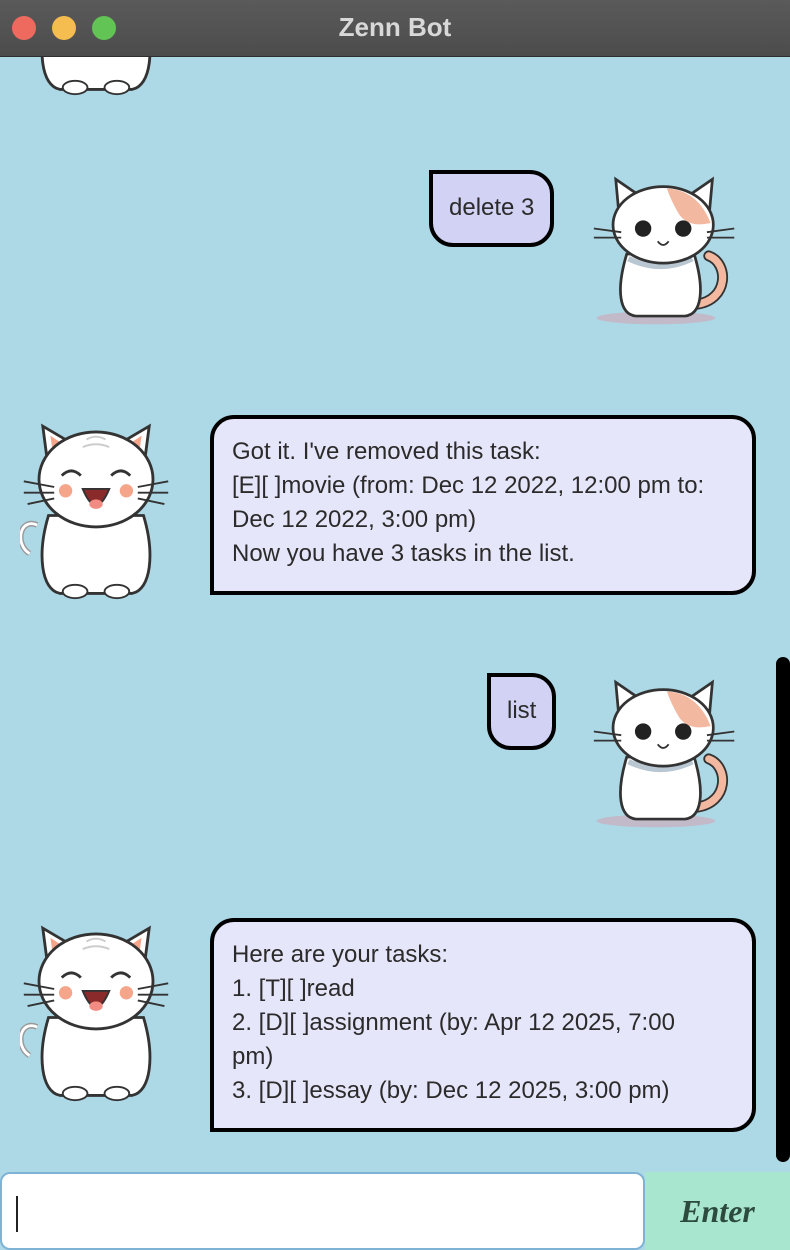  I want to click on user-message-bubble: delete 3, so click(492, 208).